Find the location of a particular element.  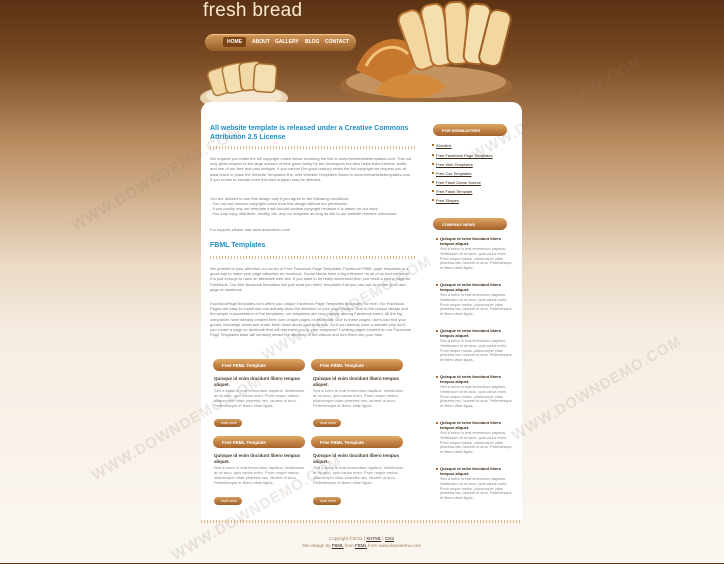

sidebar-link: Free Web Templates is located at coordinates (452, 164).